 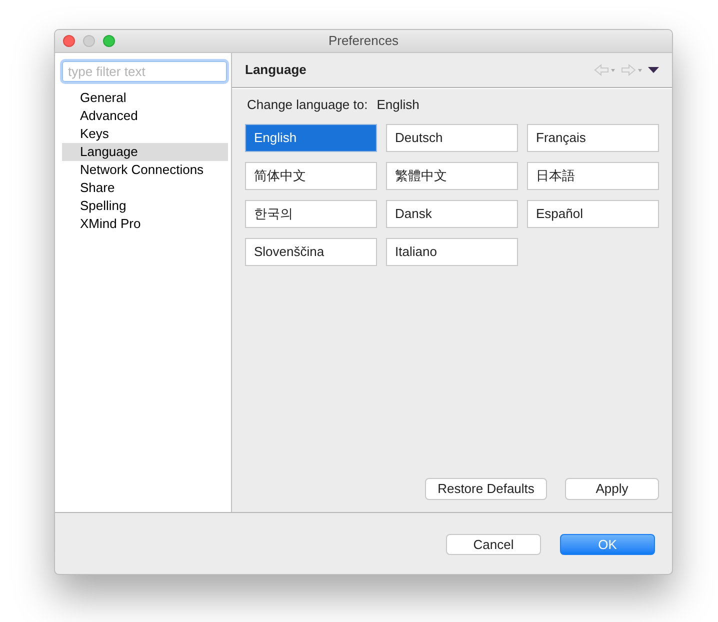 What do you see at coordinates (145, 98) in the screenshot?
I see `sidebar-item: General` at bounding box center [145, 98].